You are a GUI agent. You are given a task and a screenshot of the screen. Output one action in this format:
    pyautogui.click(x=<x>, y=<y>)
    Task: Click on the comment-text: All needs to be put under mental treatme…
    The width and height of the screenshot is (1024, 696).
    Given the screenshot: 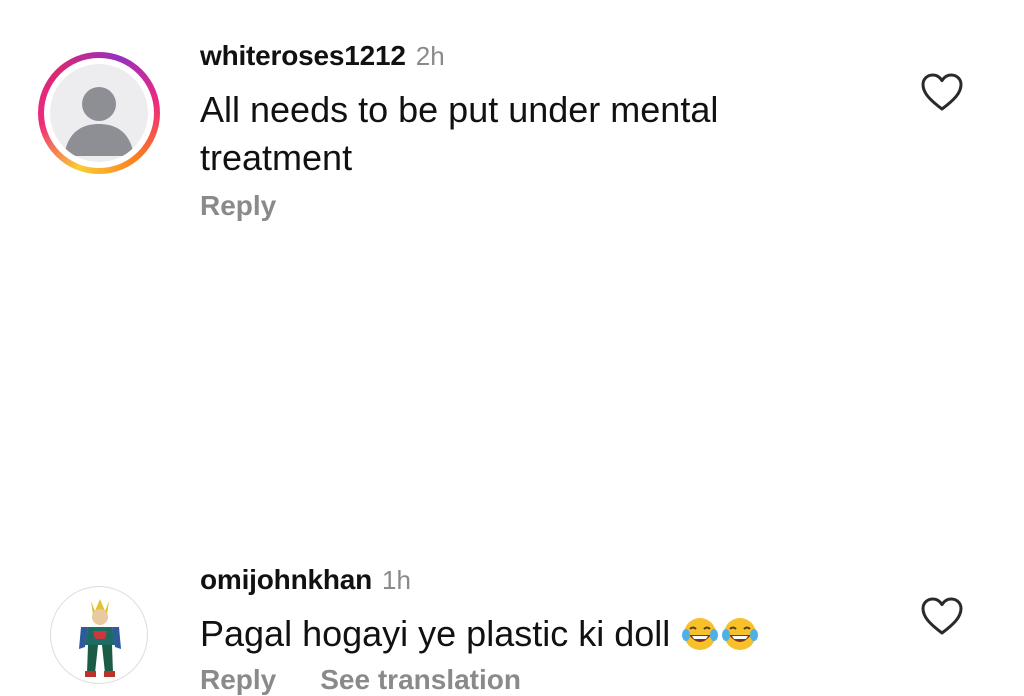 What is the action you would take?
    pyautogui.click(x=459, y=133)
    